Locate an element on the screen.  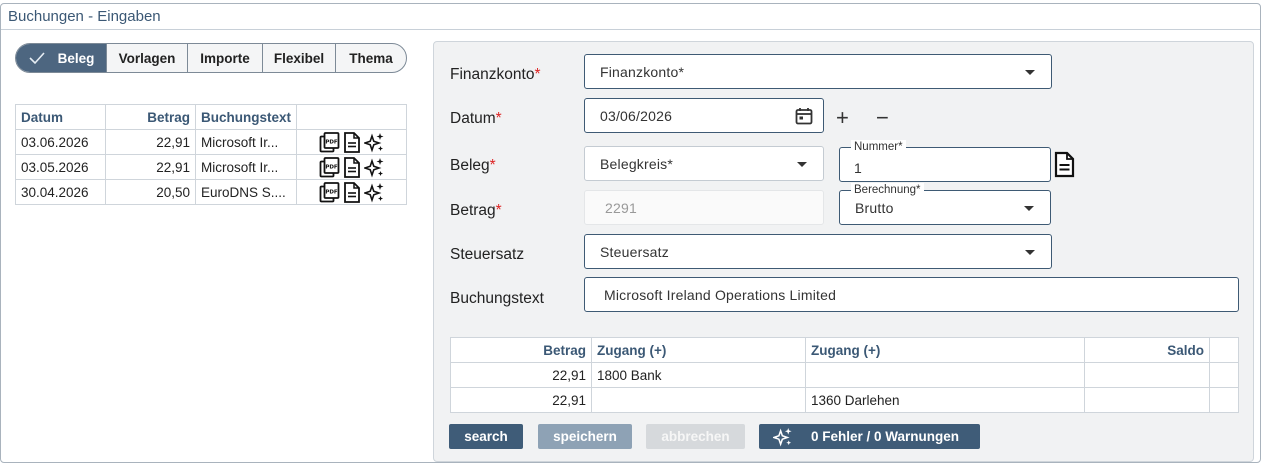
table-row: 03.05.2026 22,91 Microsoft Ir... PDF is located at coordinates (211, 167).